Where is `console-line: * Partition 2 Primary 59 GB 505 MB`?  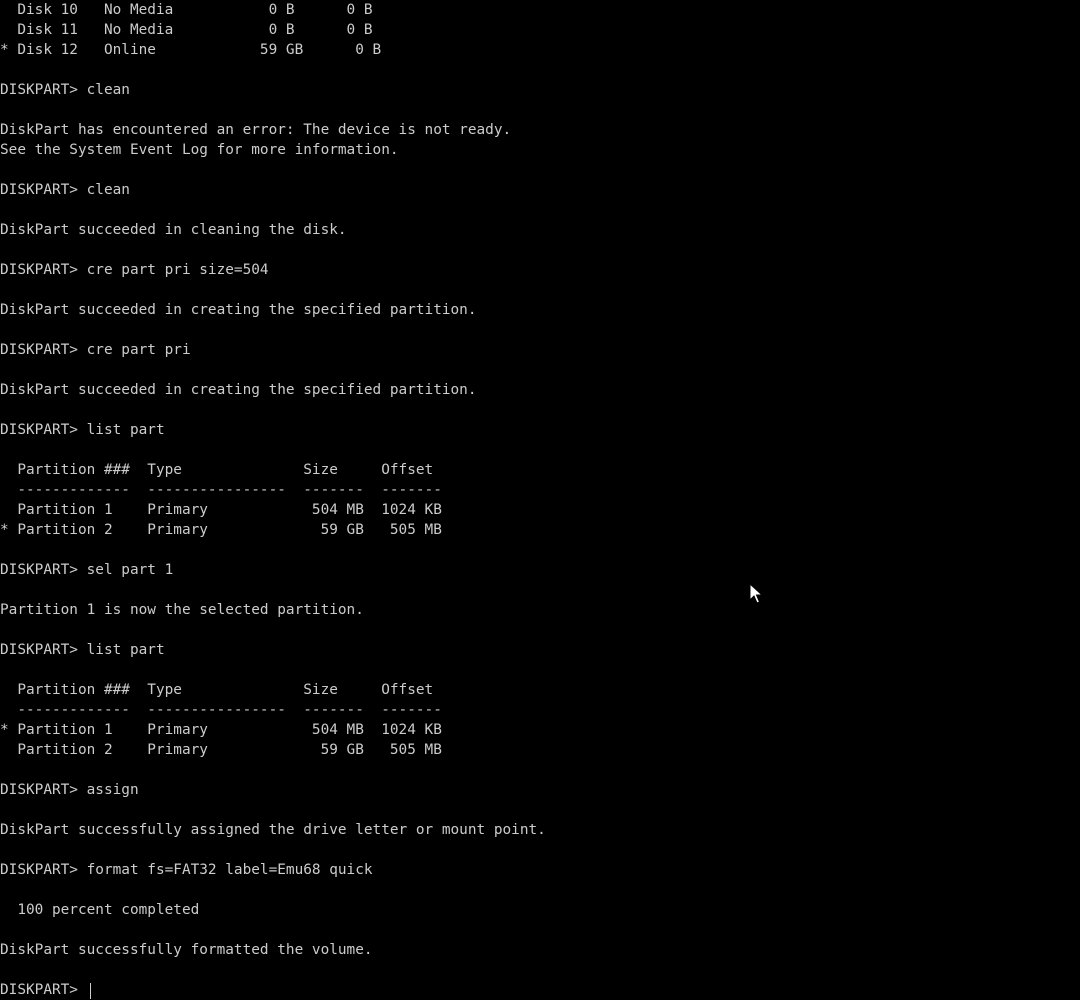
console-line: * Partition 2 Primary 59 GB 505 MB is located at coordinates (221, 530).